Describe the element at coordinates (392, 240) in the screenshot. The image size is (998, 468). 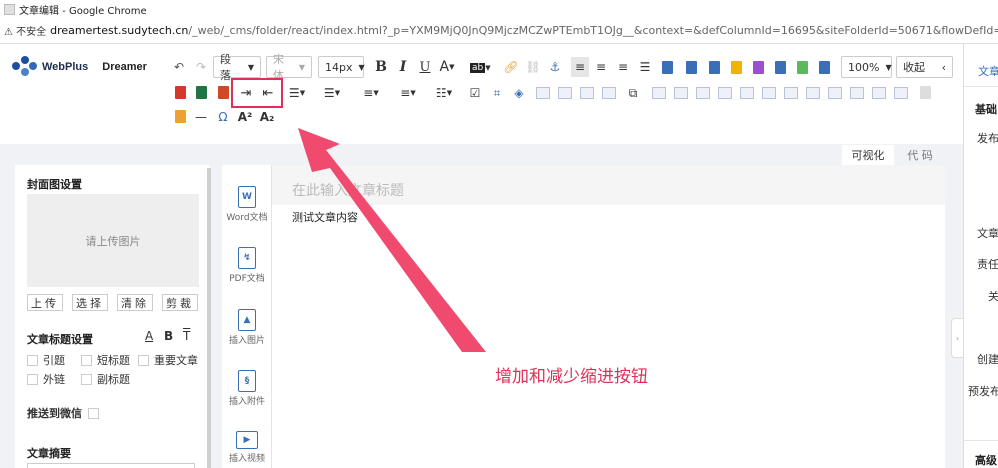
I see `annotation-arrow` at that location.